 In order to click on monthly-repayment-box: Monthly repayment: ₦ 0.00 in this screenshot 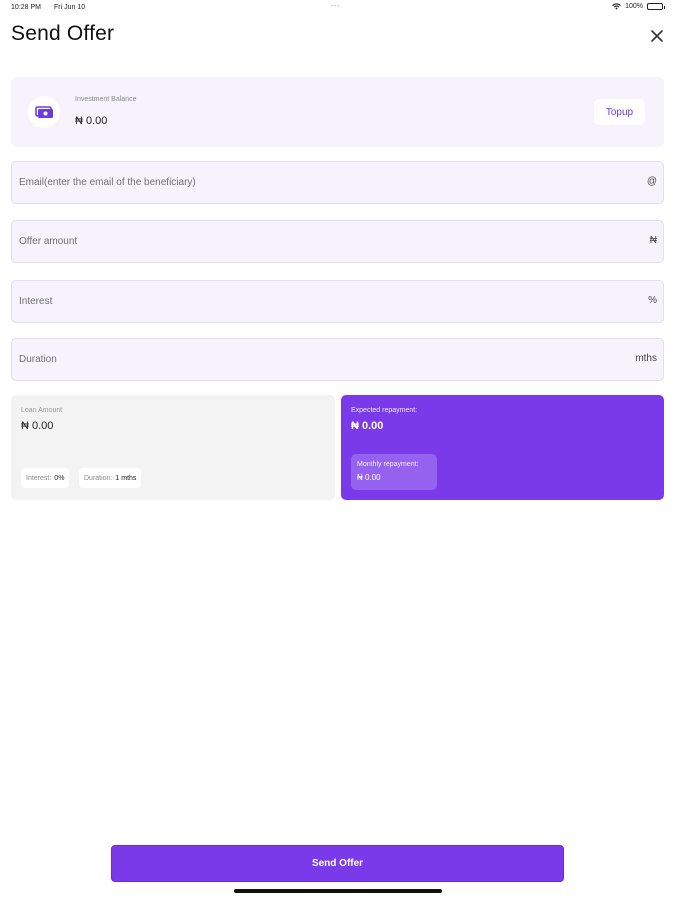, I will do `click(394, 472)`.